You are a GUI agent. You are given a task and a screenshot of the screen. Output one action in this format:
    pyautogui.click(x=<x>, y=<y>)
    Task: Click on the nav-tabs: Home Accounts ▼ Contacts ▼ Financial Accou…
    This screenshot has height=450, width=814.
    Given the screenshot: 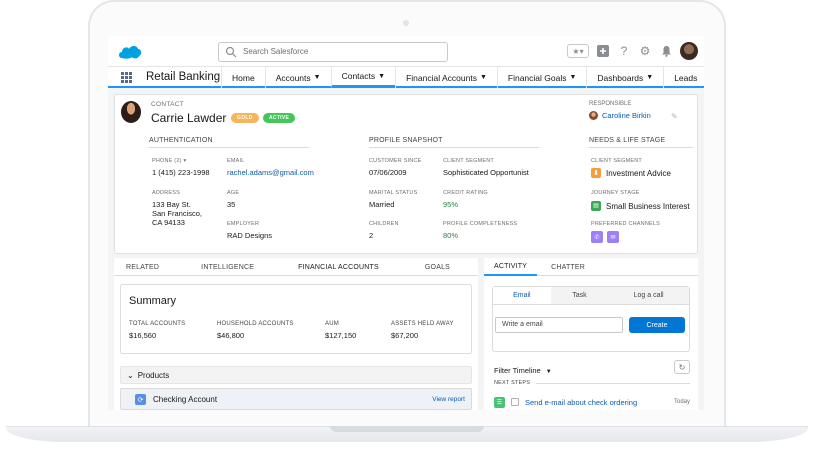 What is the action you would take?
    pyautogui.click(x=462, y=77)
    